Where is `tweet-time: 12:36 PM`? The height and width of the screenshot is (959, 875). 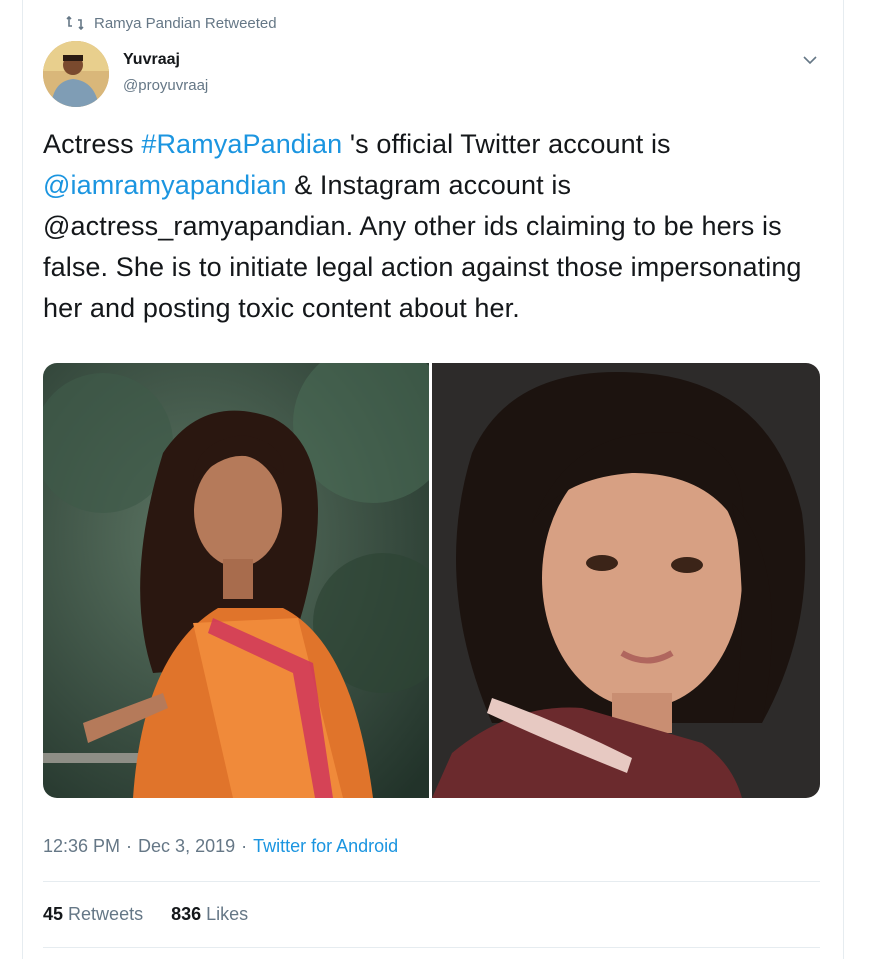
tweet-time: 12:36 PM is located at coordinates (81, 846).